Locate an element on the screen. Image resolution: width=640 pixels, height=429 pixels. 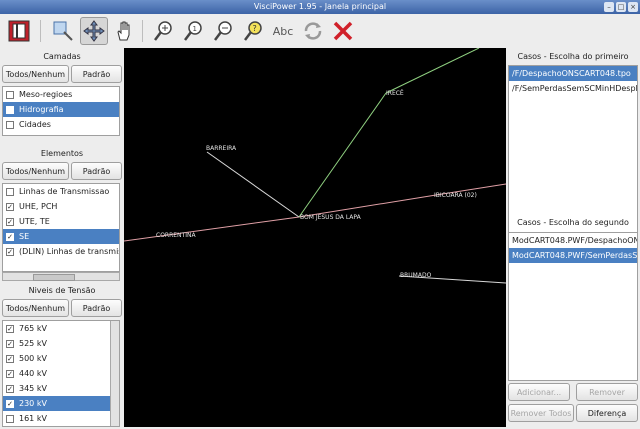
elementos-item: ✓ (DLIN) Linhas de transmis is located at coordinates (61, 251).